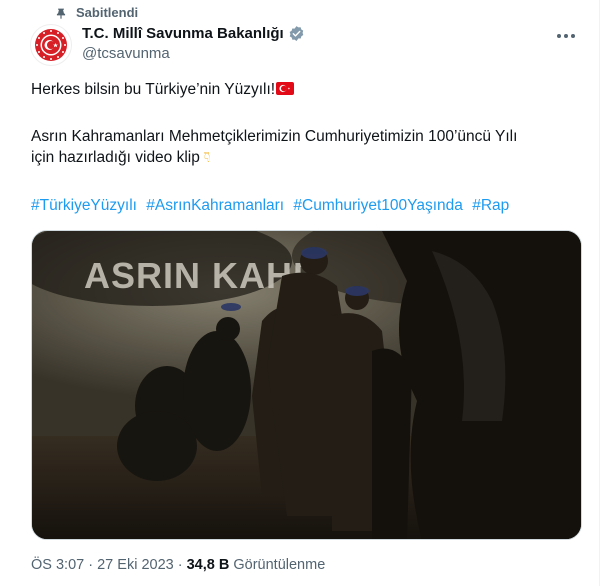  Describe the element at coordinates (84, 205) in the screenshot. I see `hashtag-link: #TürkiyeYüzyılı` at that location.